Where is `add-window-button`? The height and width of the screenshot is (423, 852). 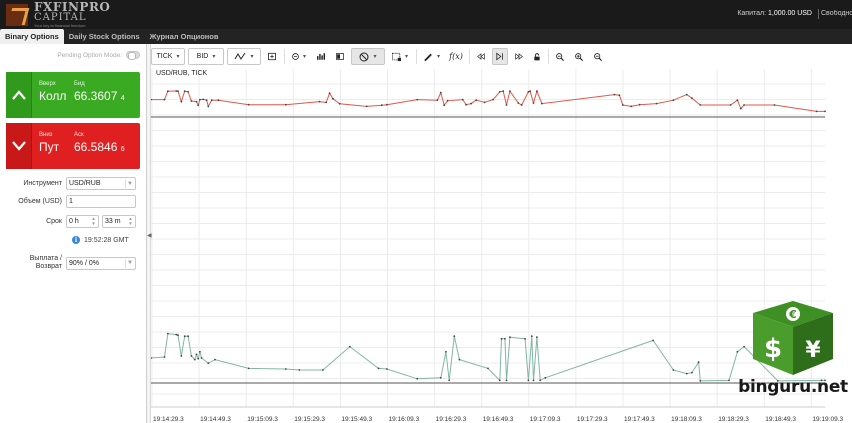
add-window-button is located at coordinates (272, 56).